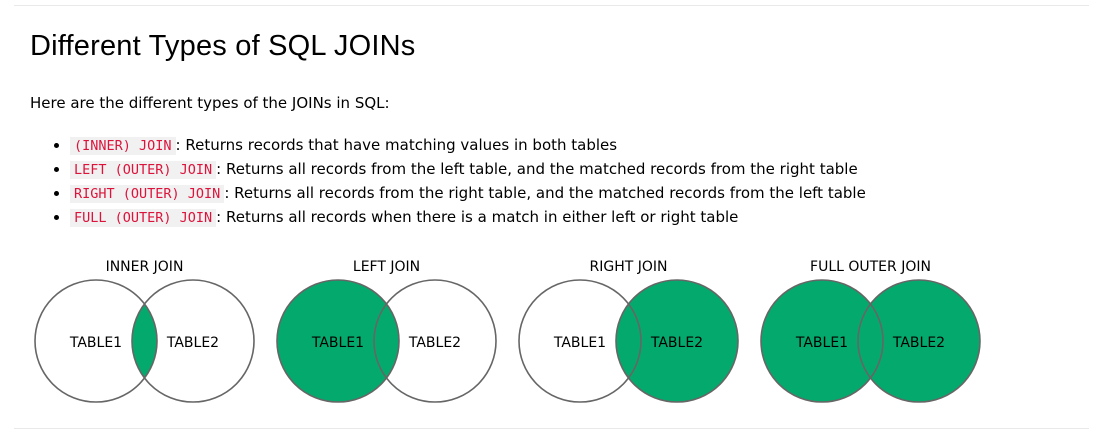 The image size is (1107, 446). Describe the element at coordinates (870, 267) in the screenshot. I see `diagram-title: FULL OUTER JOIN` at that location.